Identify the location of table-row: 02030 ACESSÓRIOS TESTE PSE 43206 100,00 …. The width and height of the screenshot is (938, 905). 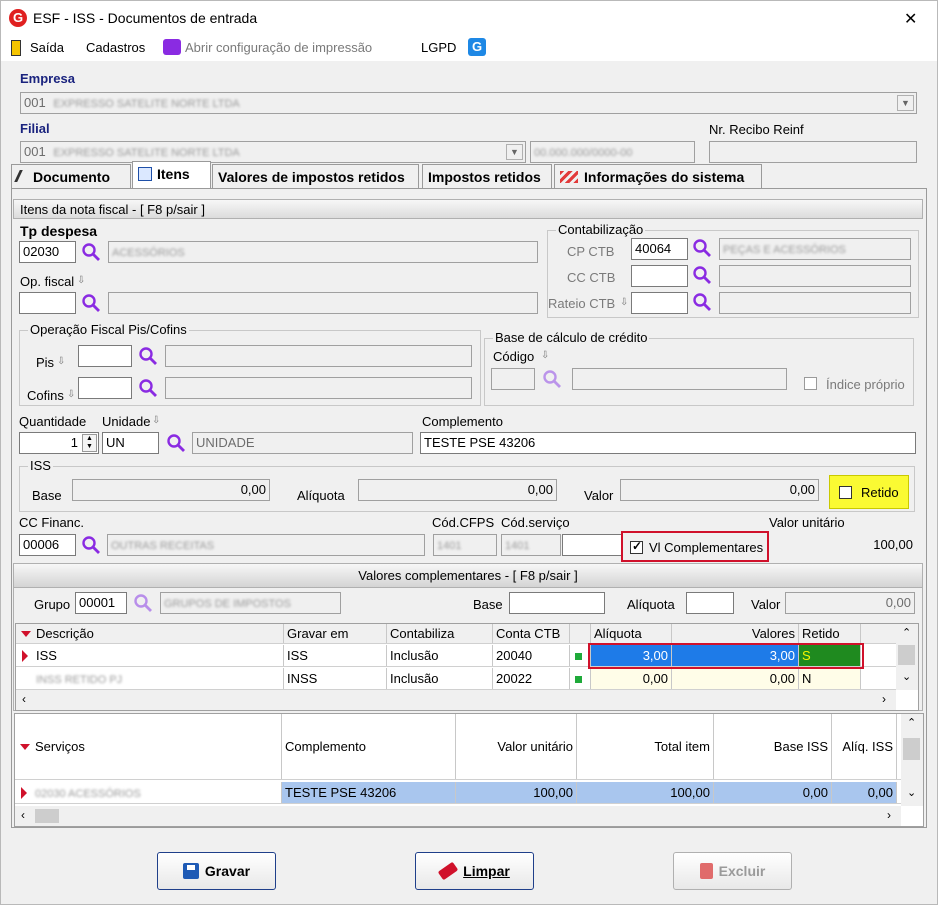
(469, 793).